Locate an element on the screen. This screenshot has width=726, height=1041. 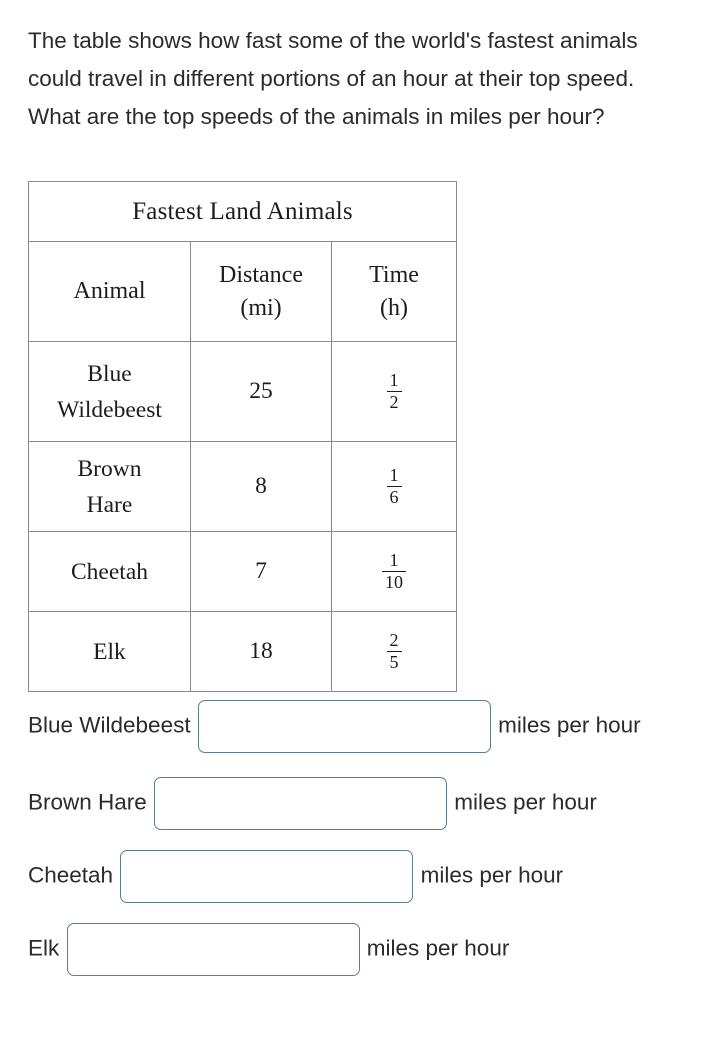
column-header-time-line2: (h) is located at coordinates (394, 307).